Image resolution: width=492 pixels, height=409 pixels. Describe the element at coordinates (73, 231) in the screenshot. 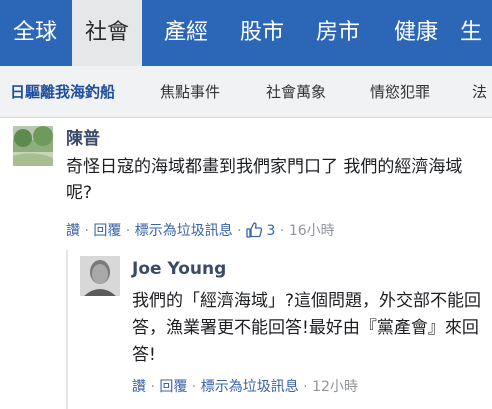

I see `like-link: 讚` at that location.